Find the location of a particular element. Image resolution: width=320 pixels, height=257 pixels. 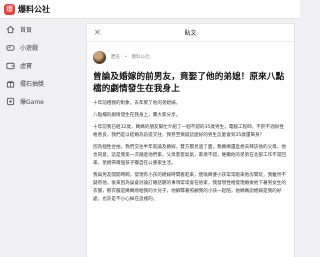

gamepad-icon is located at coordinates (10, 47).